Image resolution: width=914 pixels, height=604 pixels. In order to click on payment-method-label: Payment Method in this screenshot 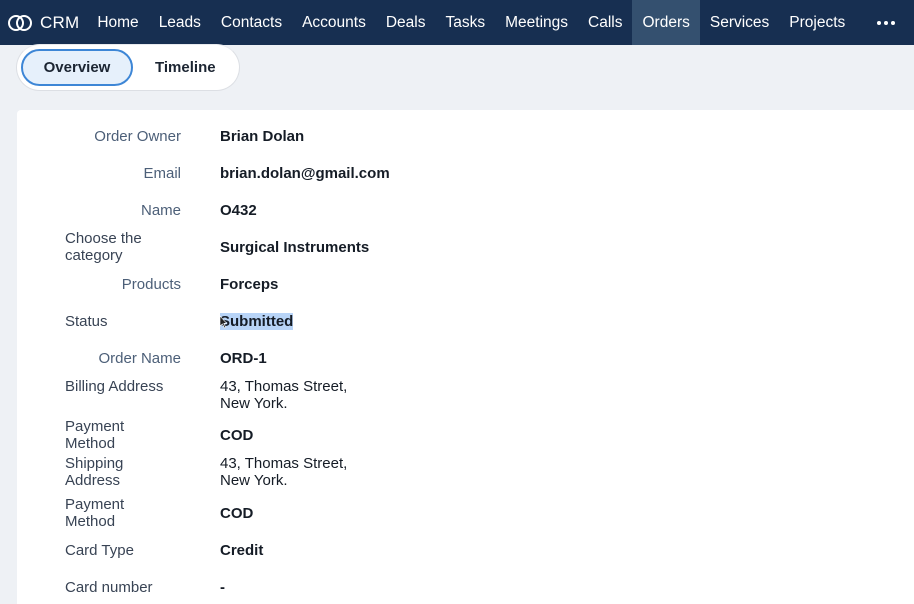, I will do `click(130, 435)`.